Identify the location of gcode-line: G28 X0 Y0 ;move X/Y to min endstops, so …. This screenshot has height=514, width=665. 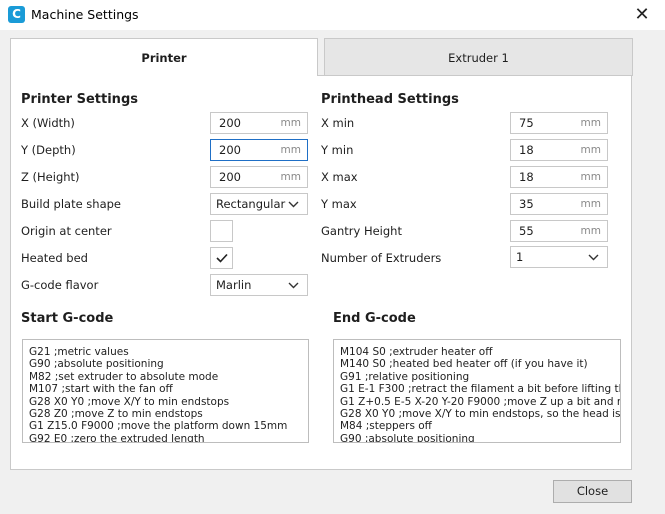
(480, 414).